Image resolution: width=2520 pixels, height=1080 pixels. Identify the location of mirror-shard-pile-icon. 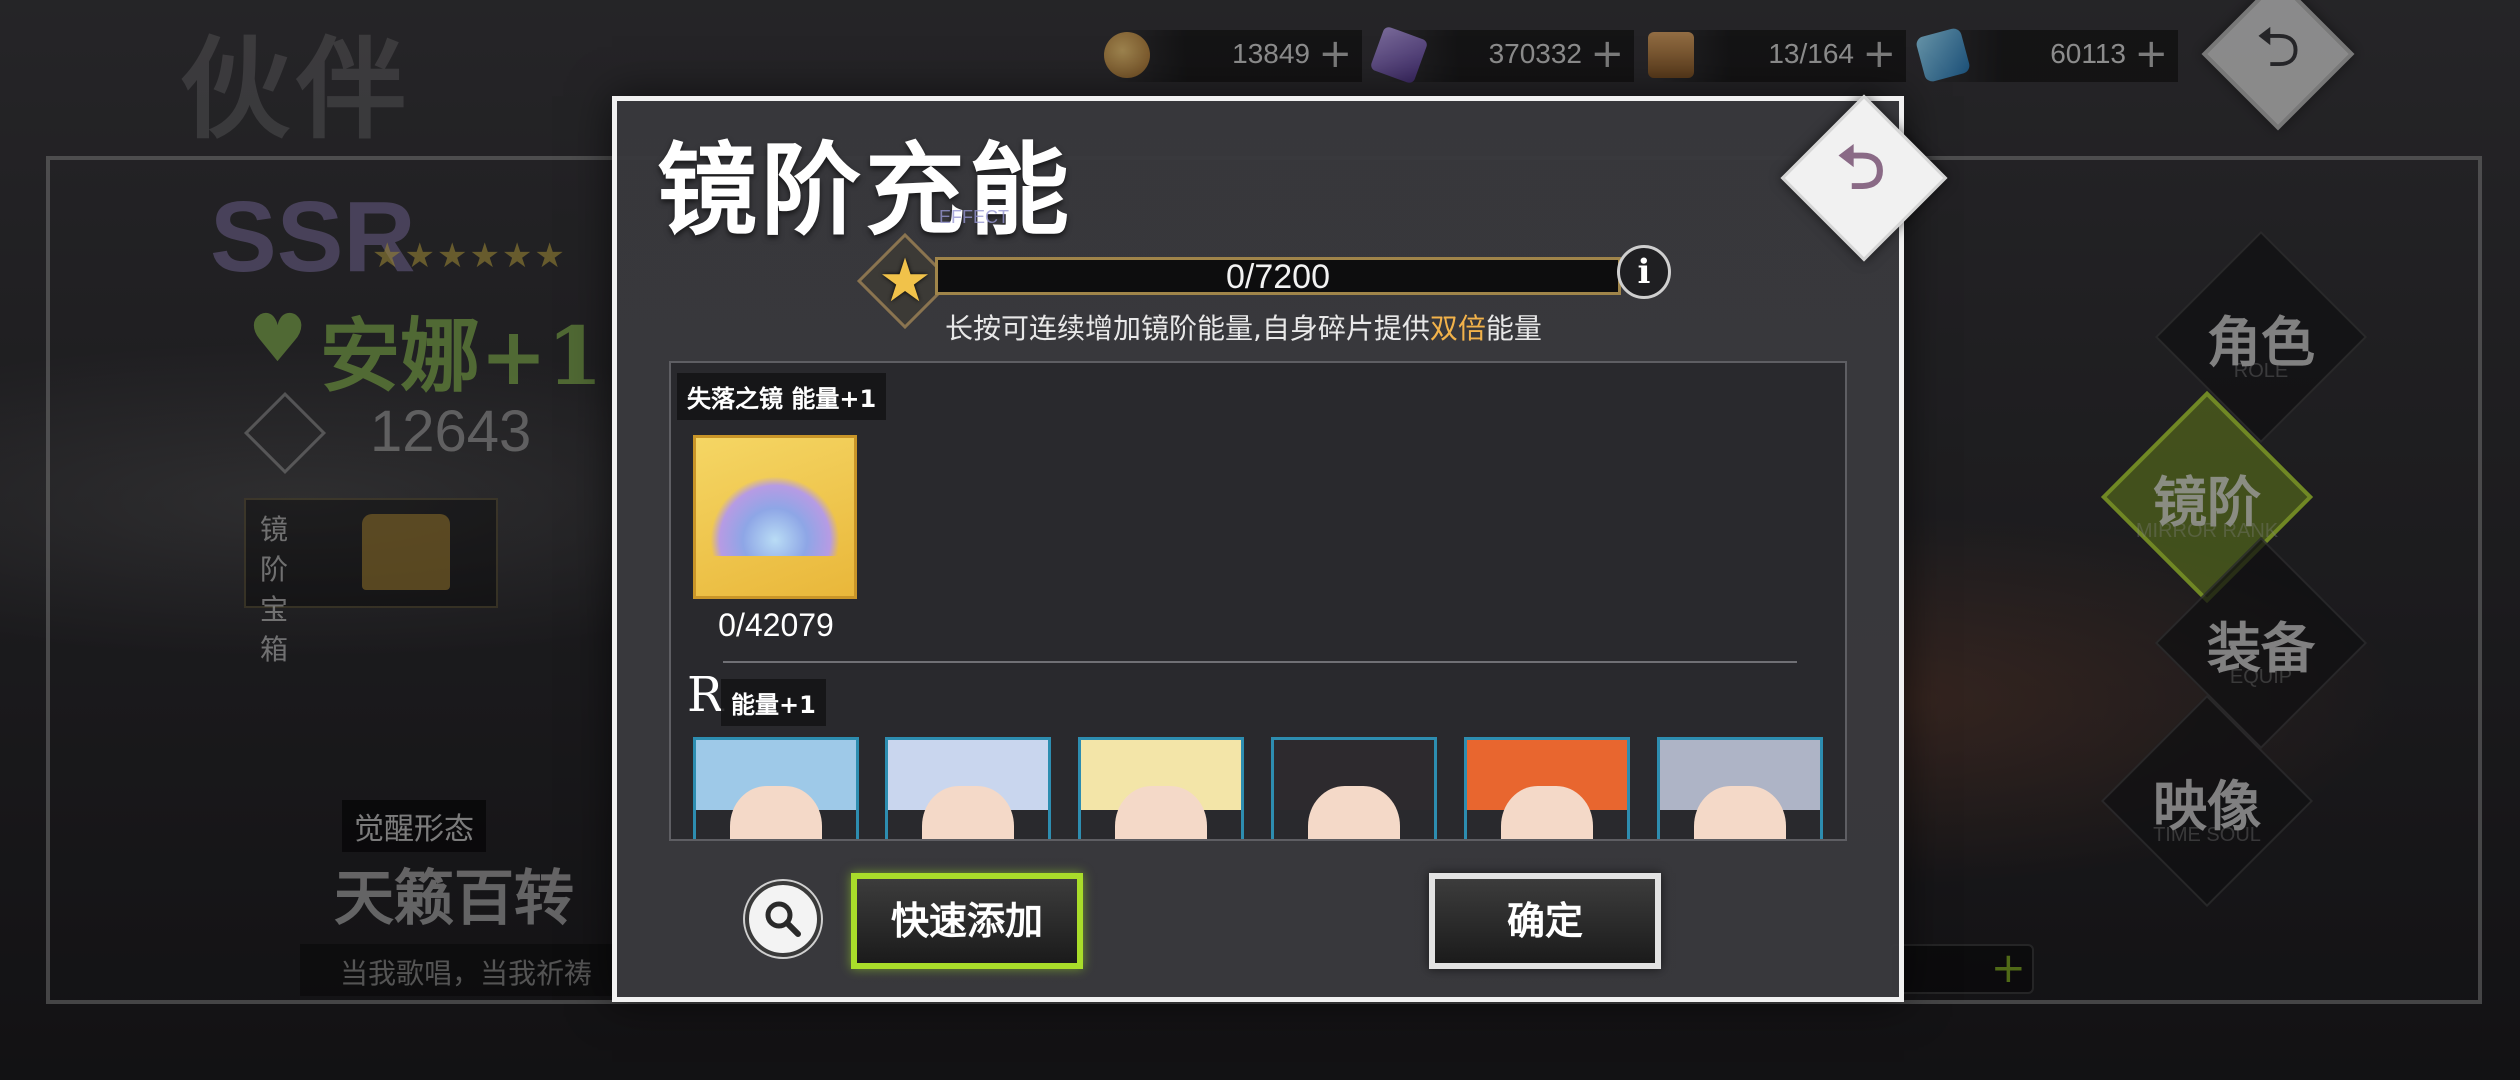
(775, 516).